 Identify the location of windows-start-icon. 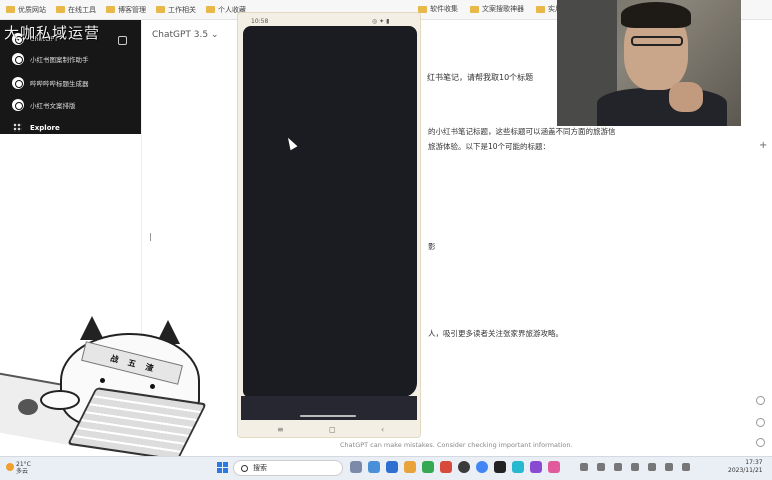
(222, 467).